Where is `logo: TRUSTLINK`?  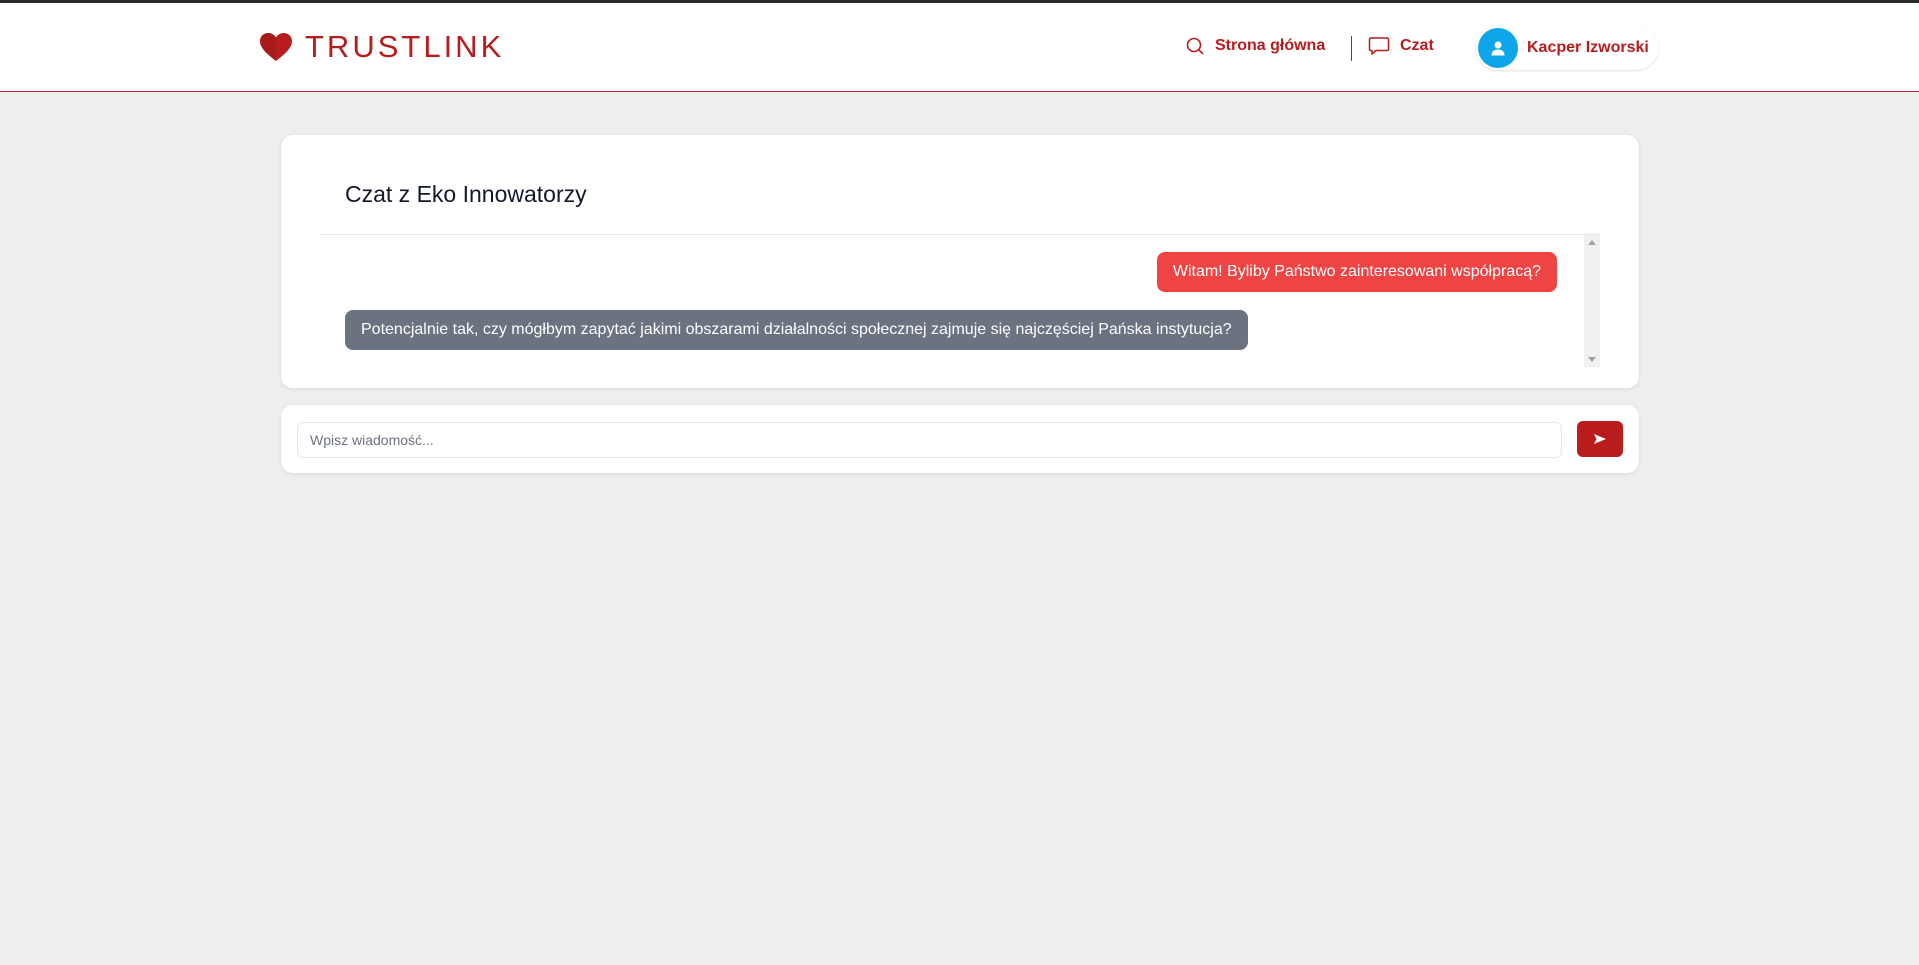
logo: TRUSTLINK is located at coordinates (381, 47).